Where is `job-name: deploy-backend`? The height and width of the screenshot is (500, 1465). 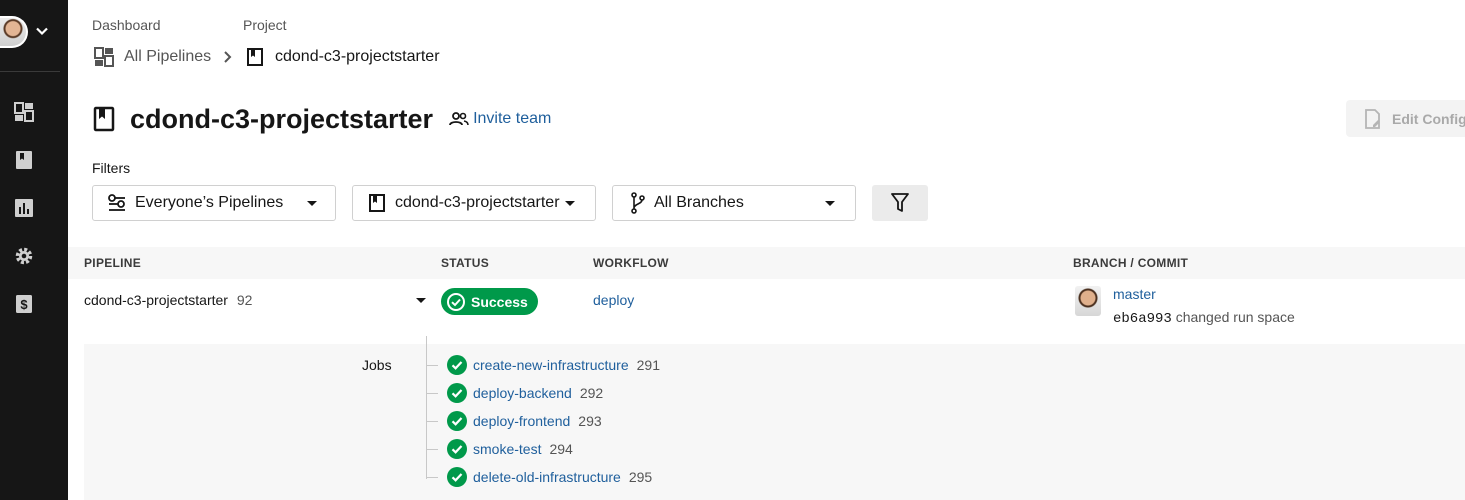 job-name: deploy-backend is located at coordinates (522, 393).